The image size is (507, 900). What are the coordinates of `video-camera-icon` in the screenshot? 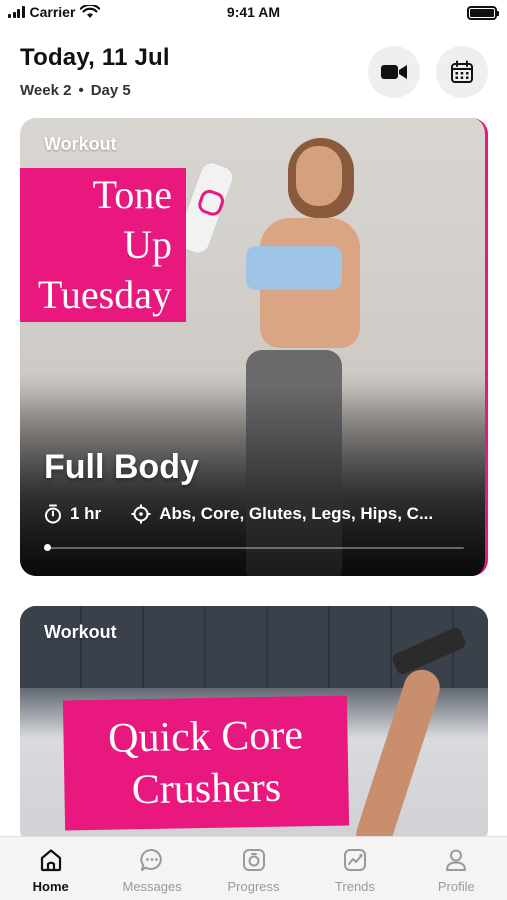 It's located at (394, 72).